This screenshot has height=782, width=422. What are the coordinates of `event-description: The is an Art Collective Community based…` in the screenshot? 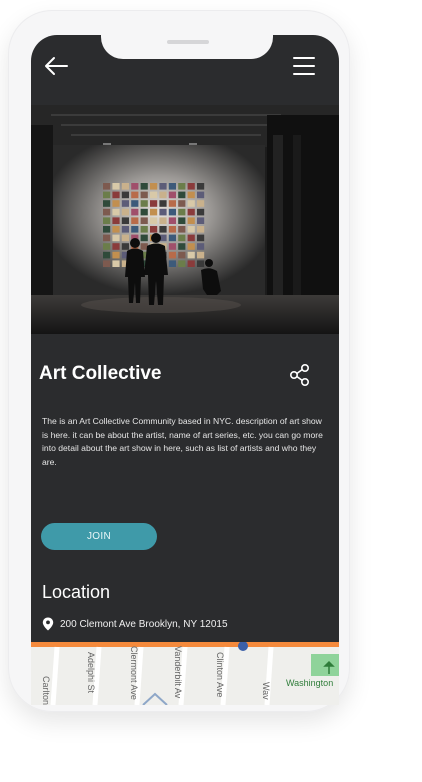 It's located at (182, 441).